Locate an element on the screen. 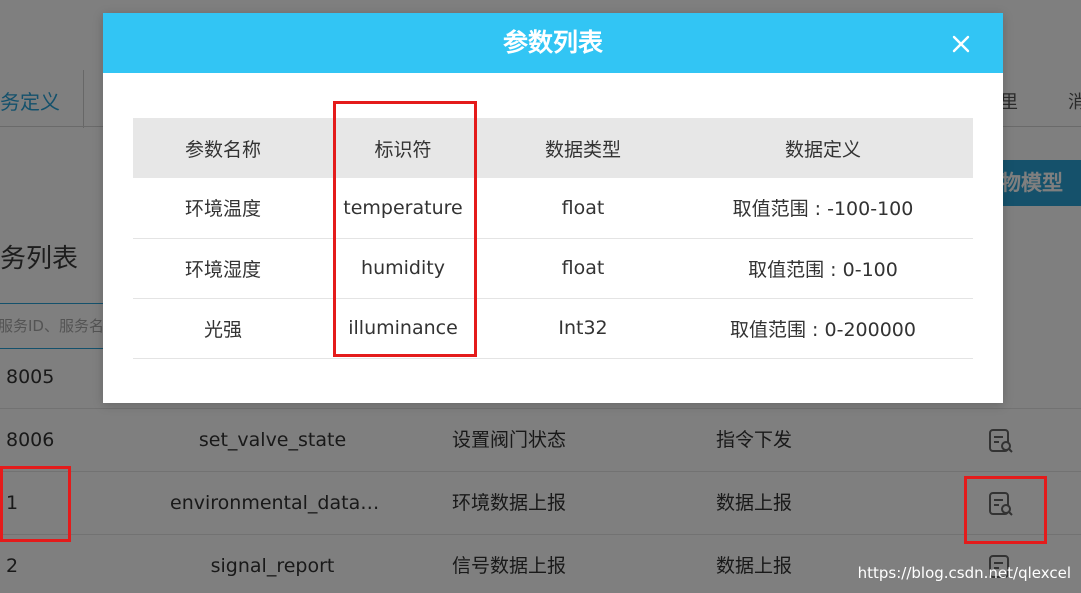 The image size is (1081, 593). highlight-box-service-id is located at coordinates (35, 504).